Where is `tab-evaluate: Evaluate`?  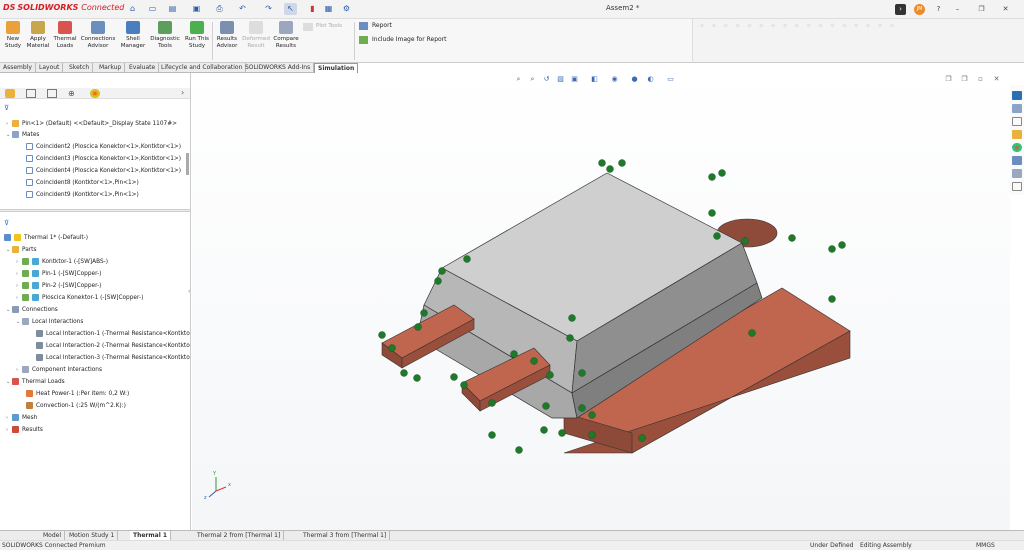
tab-evaluate: Evaluate is located at coordinates (143, 68).